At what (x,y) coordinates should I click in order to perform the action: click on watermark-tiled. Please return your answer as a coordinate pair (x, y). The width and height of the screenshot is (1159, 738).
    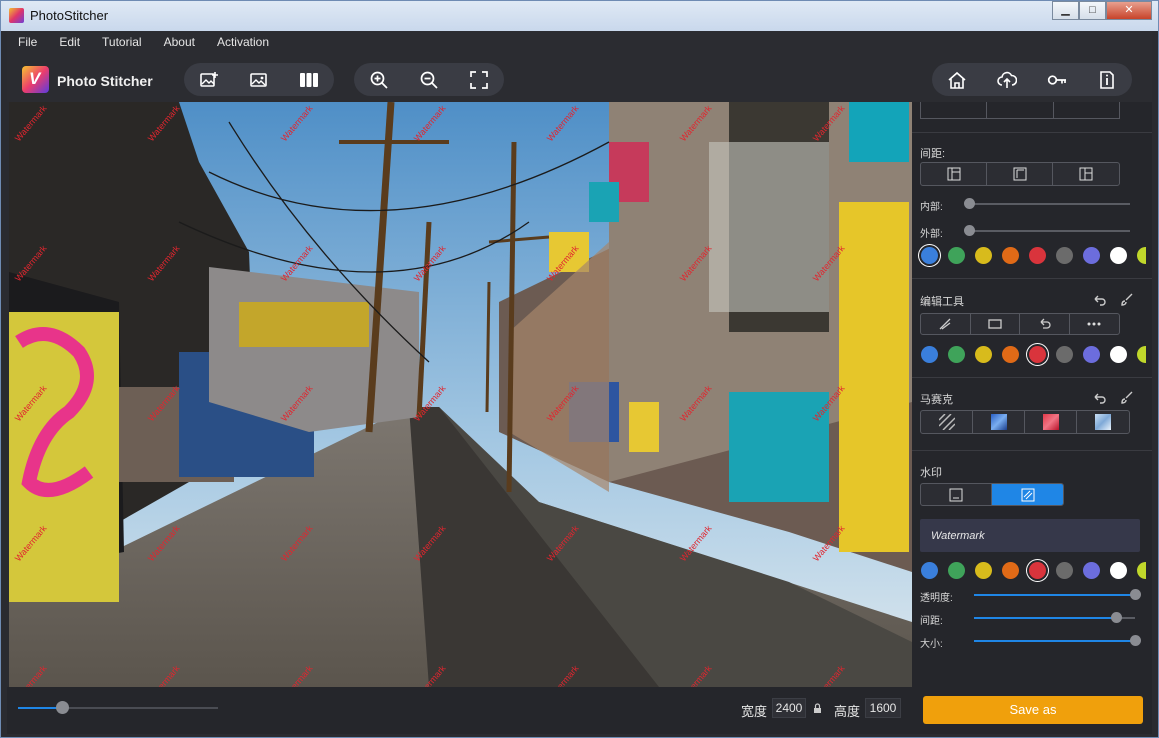
    Looking at the image, I should click on (1027, 494).